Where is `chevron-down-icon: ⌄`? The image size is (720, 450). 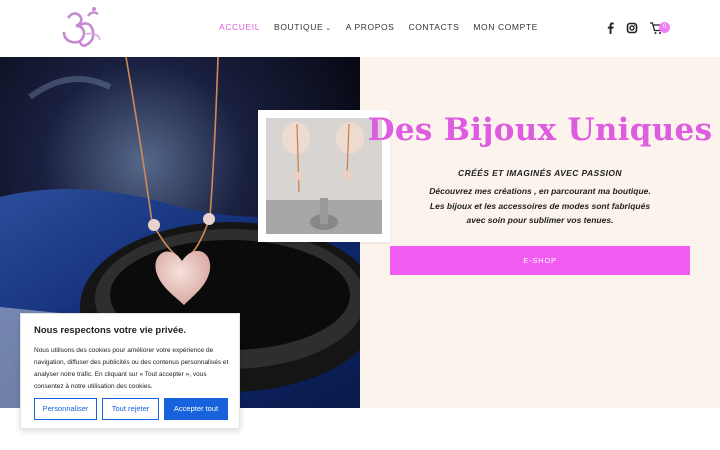
chevron-down-icon: ⌄ is located at coordinates (328, 28).